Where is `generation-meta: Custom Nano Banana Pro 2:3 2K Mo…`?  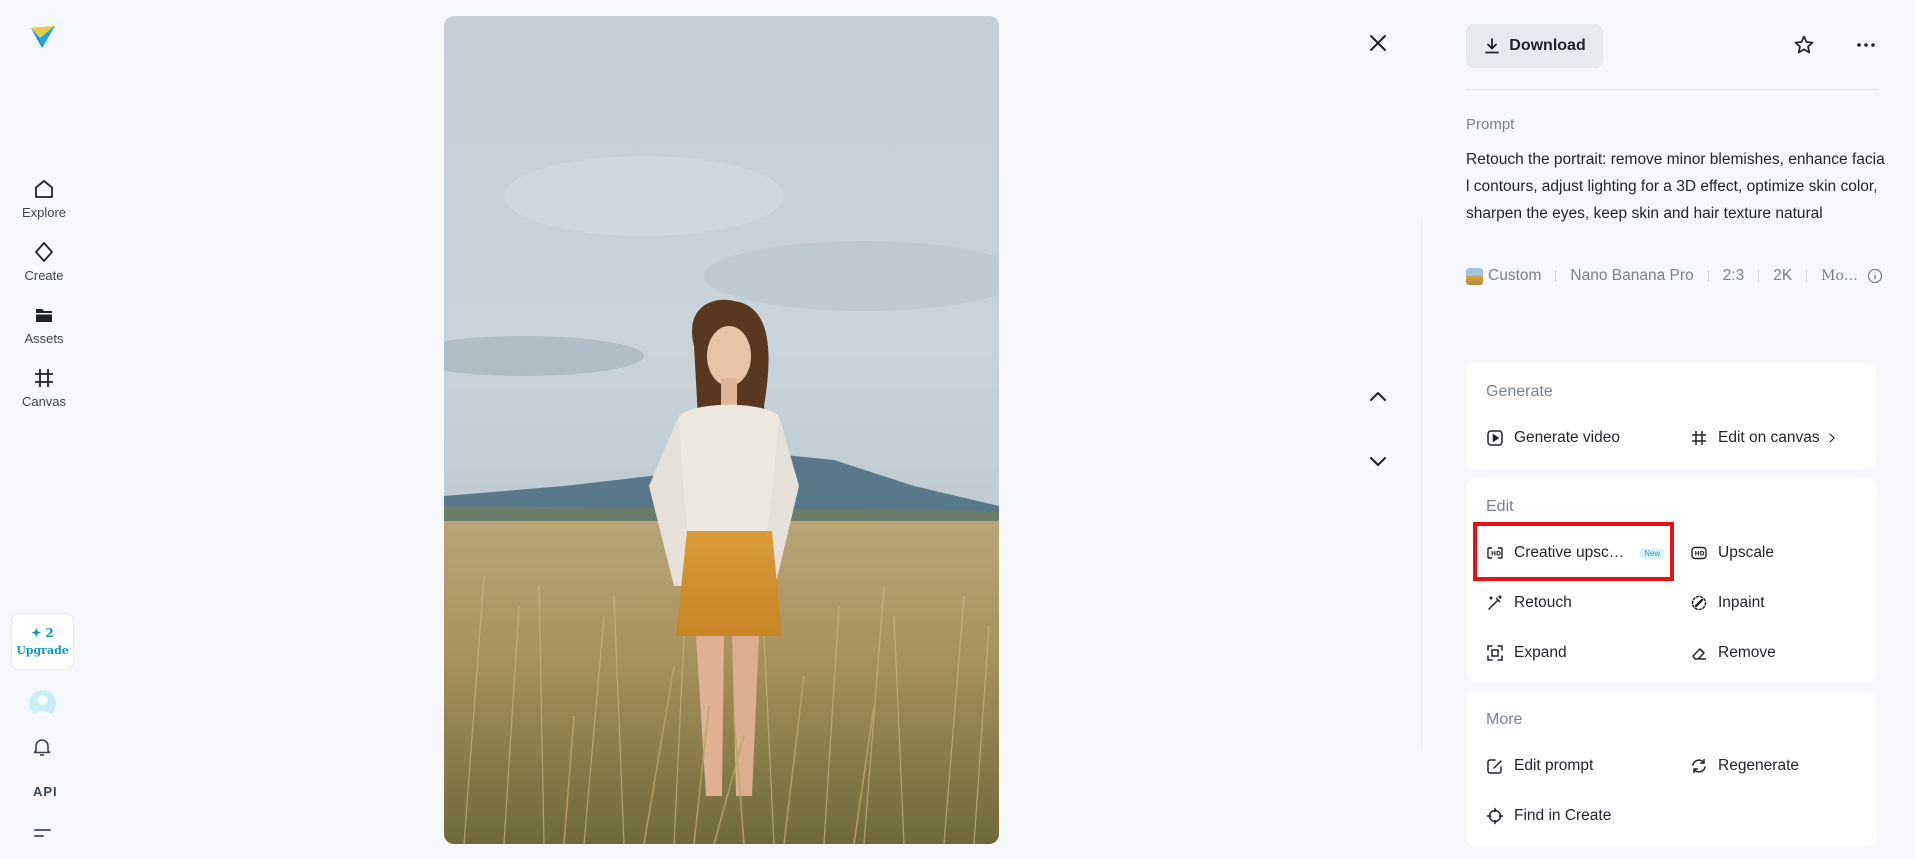
generation-meta: Custom Nano Banana Pro 2:3 2K Mo… is located at coordinates (1676, 276).